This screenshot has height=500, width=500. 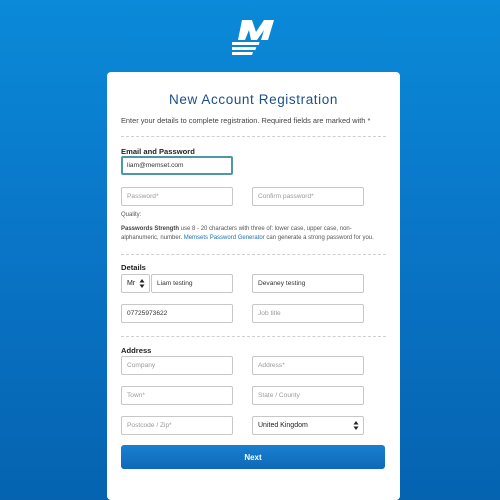 I want to click on first-name-field, so click(x=192, y=283).